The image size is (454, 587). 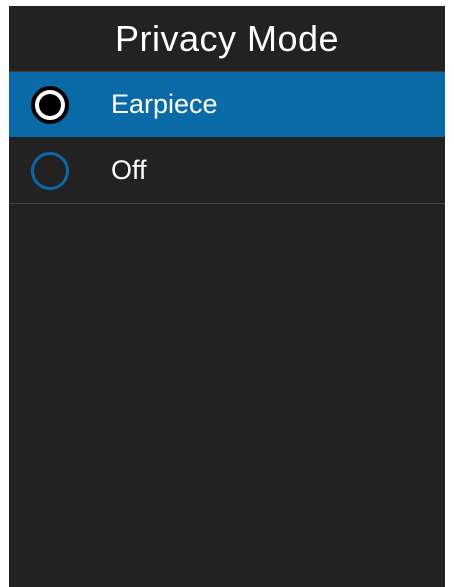 What do you see at coordinates (129, 170) in the screenshot?
I see `option-label: Off` at bounding box center [129, 170].